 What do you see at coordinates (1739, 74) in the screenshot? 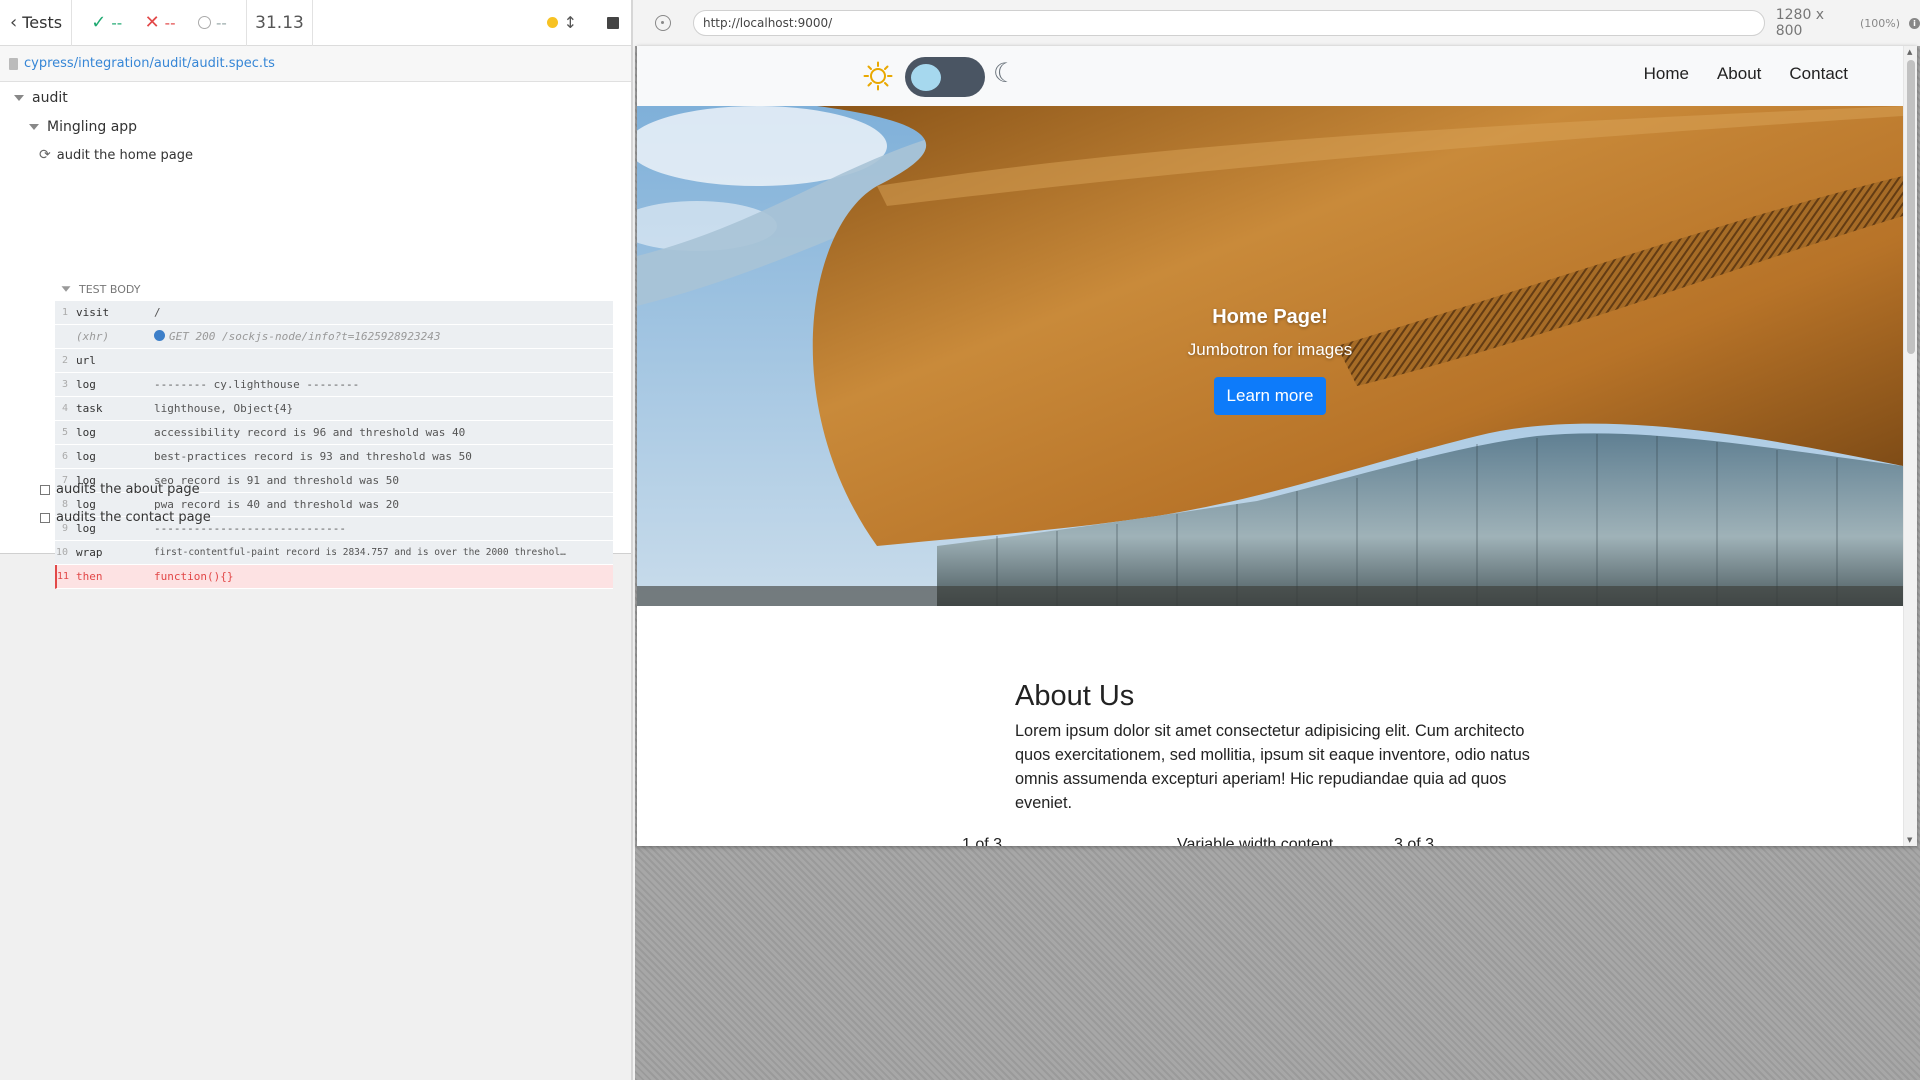
I see `nav-link-about: About` at bounding box center [1739, 74].